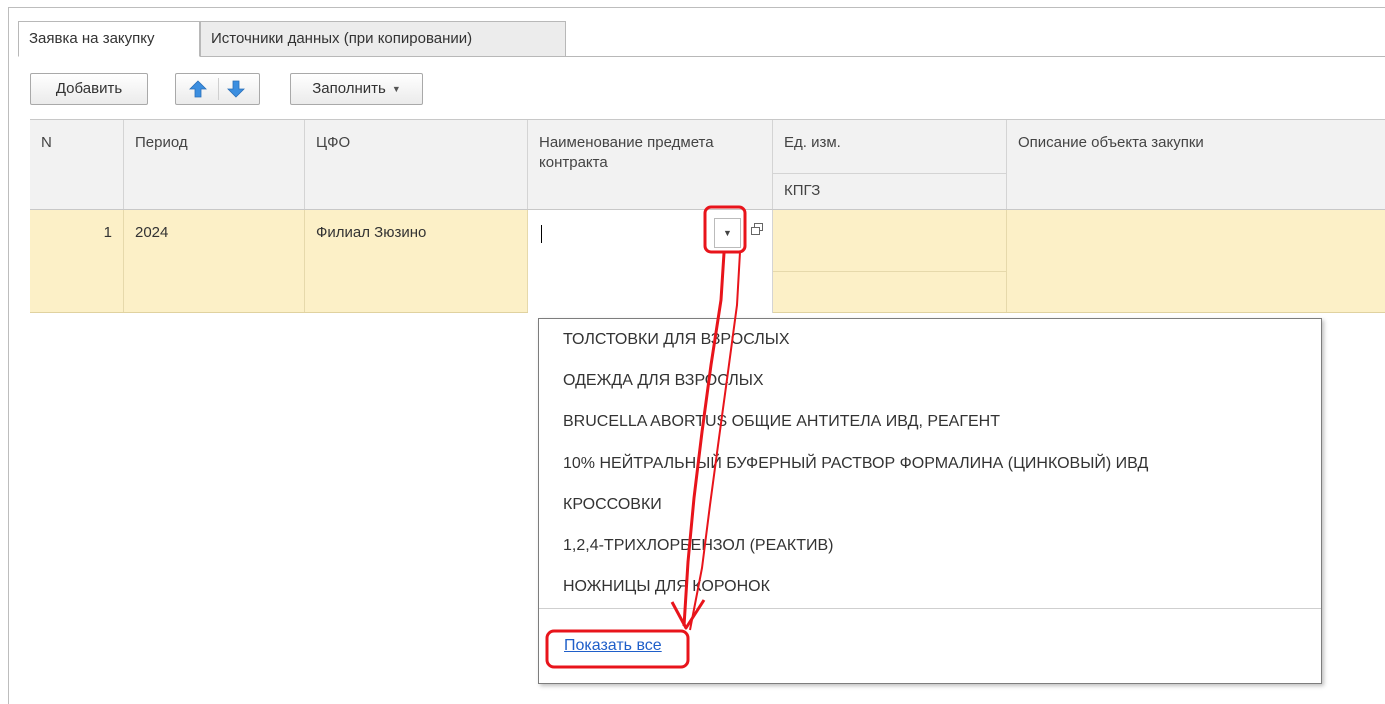 This screenshot has width=1385, height=704. I want to click on move-buttons, so click(217, 89).